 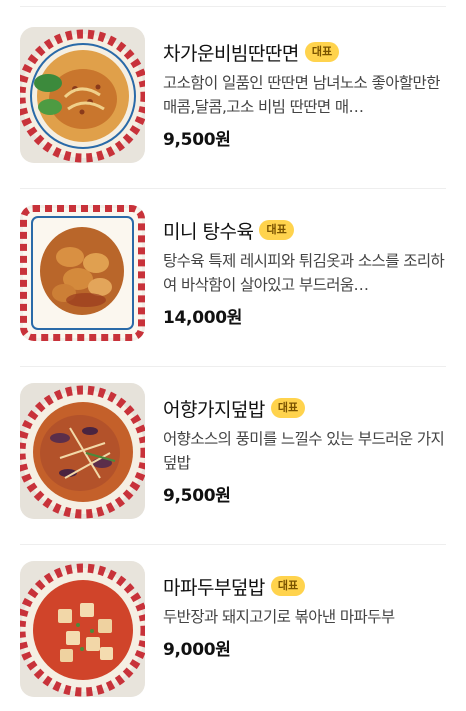 What do you see at coordinates (308, 586) in the screenshot?
I see `menu-item-title-row: 마파두부덮밥 대표` at bounding box center [308, 586].